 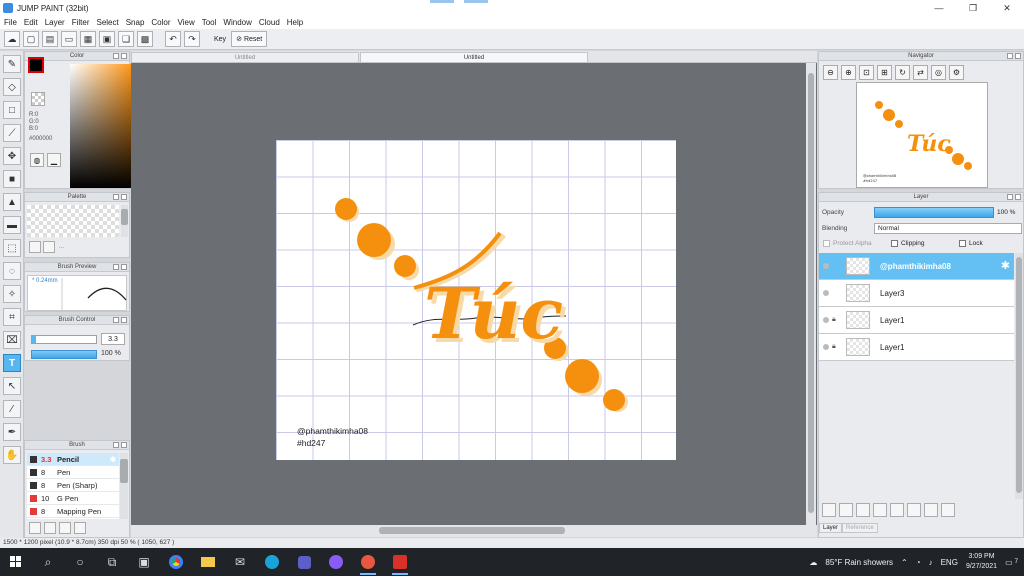 What do you see at coordinates (931, 562) in the screenshot?
I see `volume-icon: ♪` at bounding box center [931, 562].